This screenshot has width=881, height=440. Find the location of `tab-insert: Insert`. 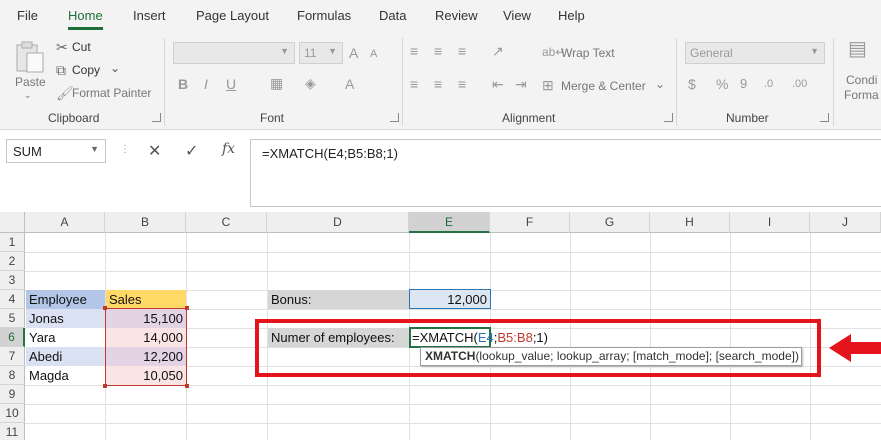

tab-insert: Insert is located at coordinates (149, 15).